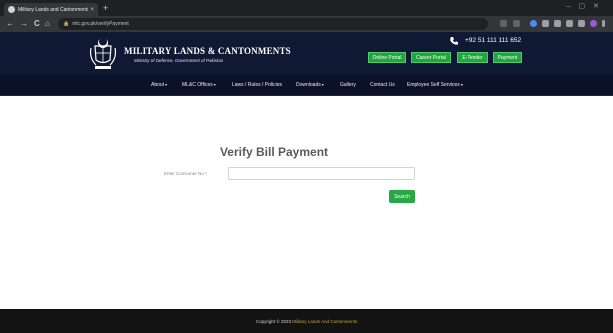  I want to click on menu-laws-rules-policies: Laws / Rules / Policies, so click(257, 85).